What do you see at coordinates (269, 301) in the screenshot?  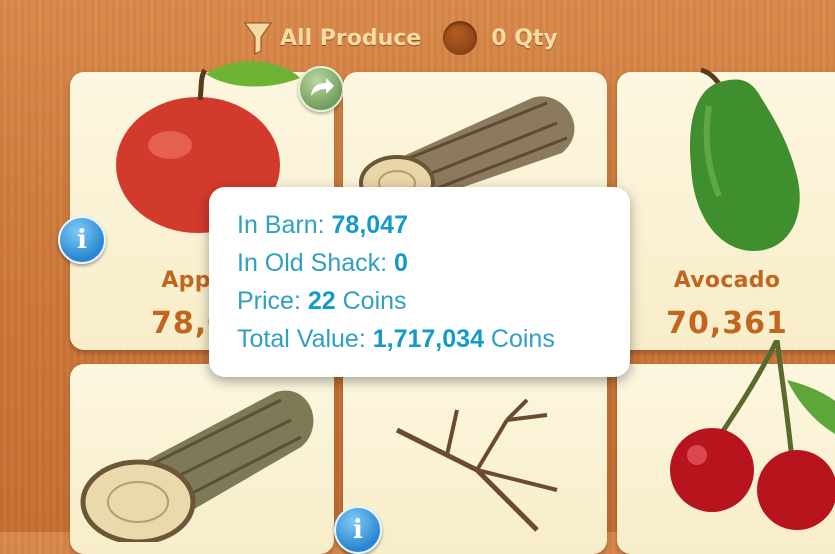 I see `price-label: Price:` at bounding box center [269, 301].